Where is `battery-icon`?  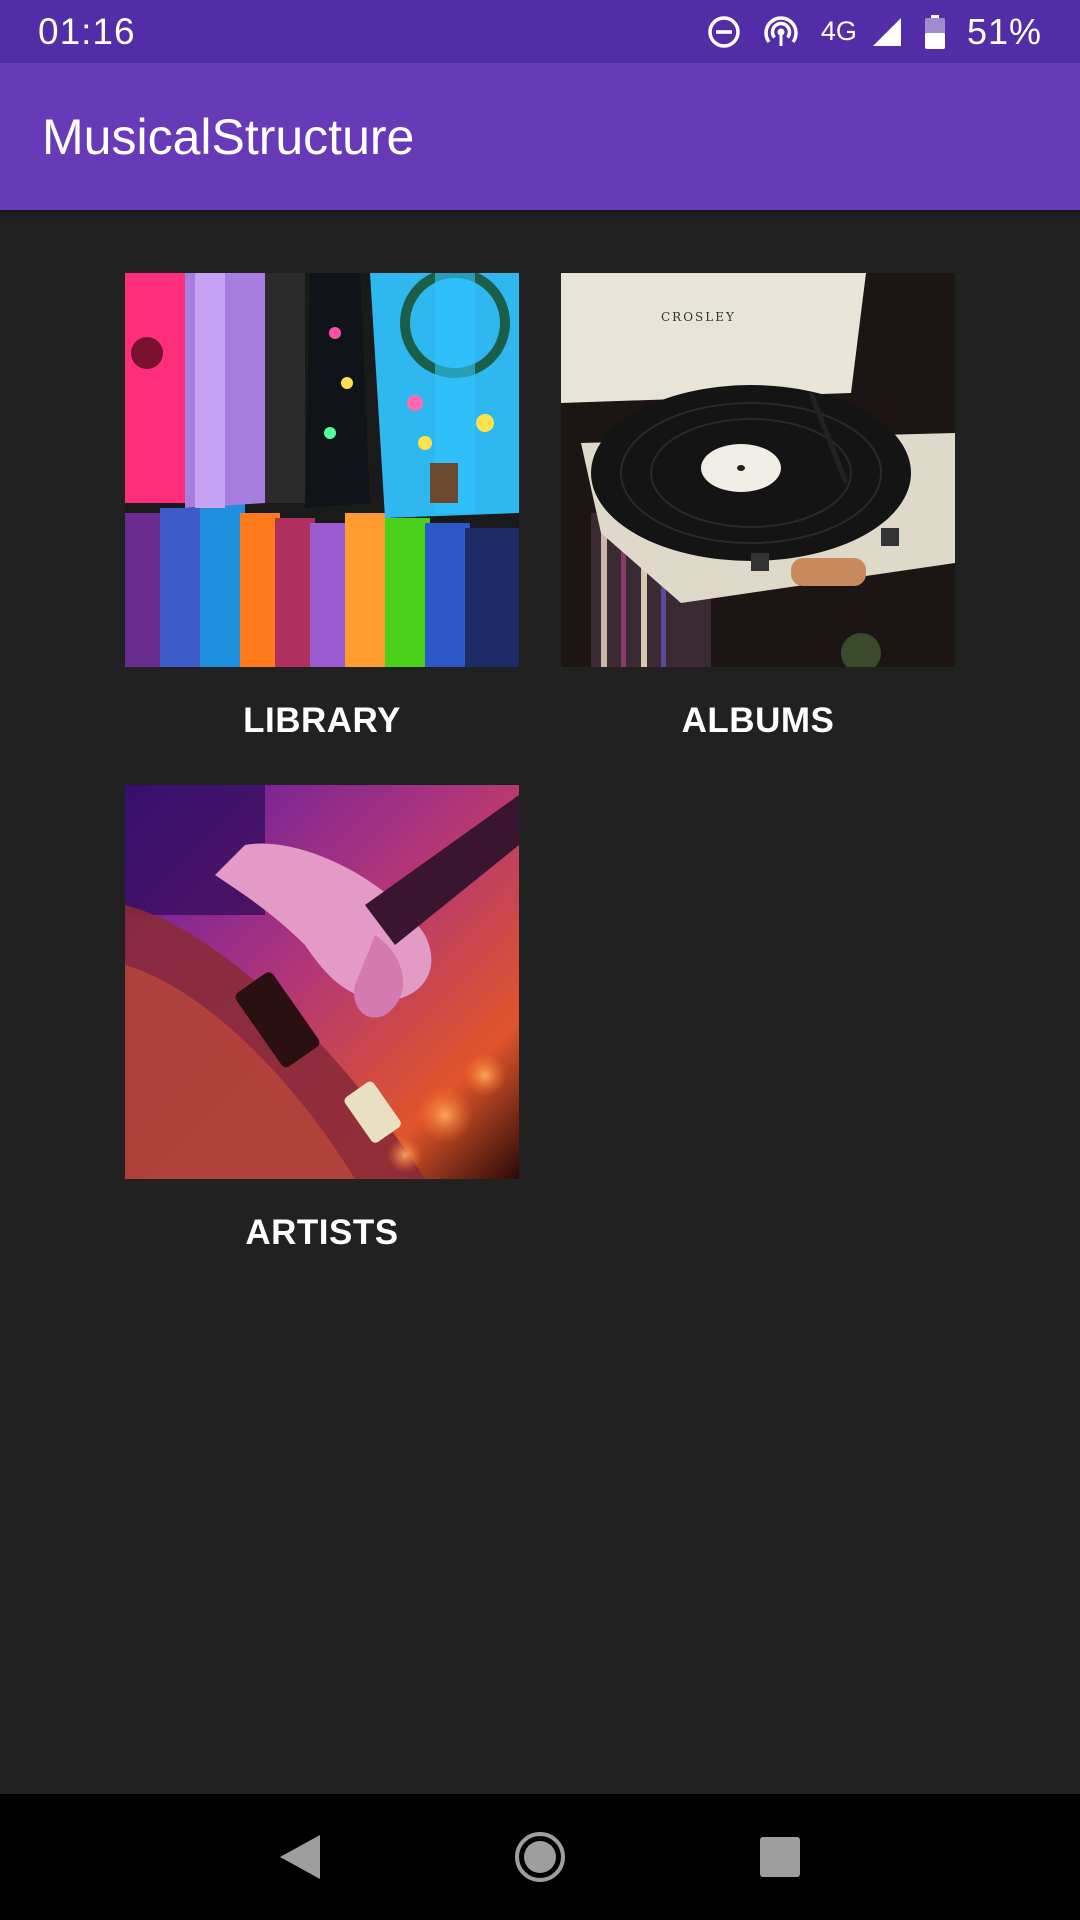 battery-icon is located at coordinates (934, 31).